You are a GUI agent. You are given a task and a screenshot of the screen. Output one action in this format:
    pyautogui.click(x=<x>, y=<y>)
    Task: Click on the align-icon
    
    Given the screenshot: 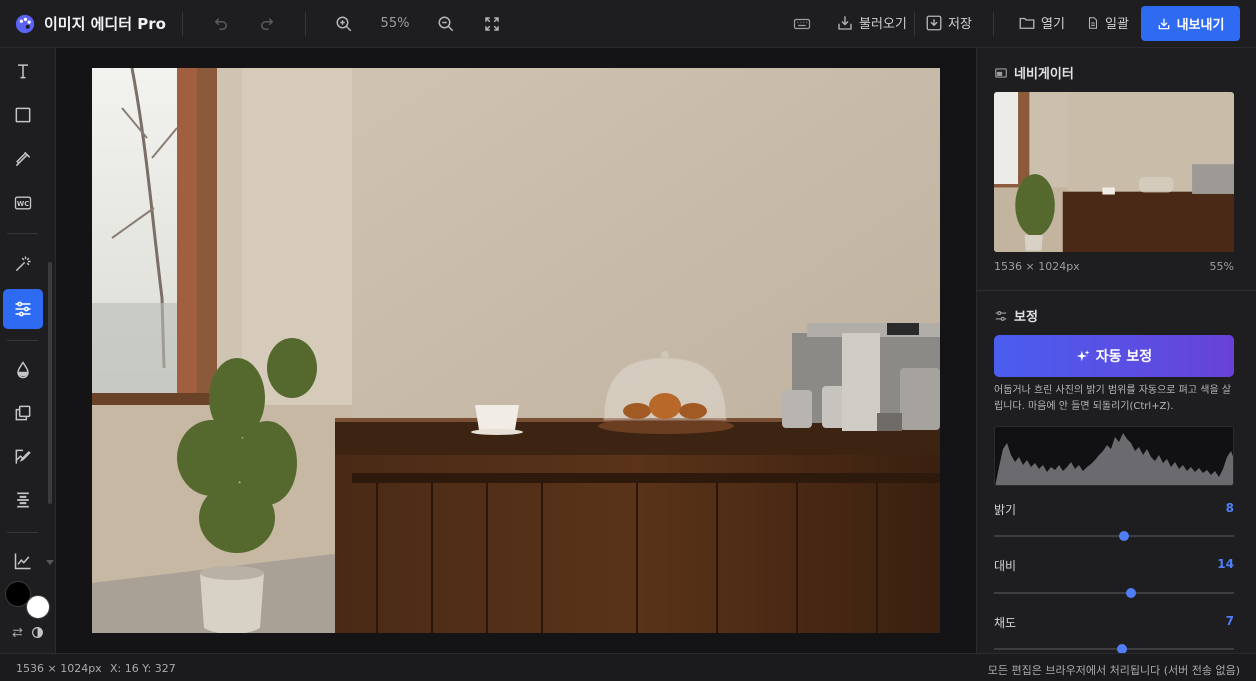 What is the action you would take?
    pyautogui.click(x=23, y=500)
    